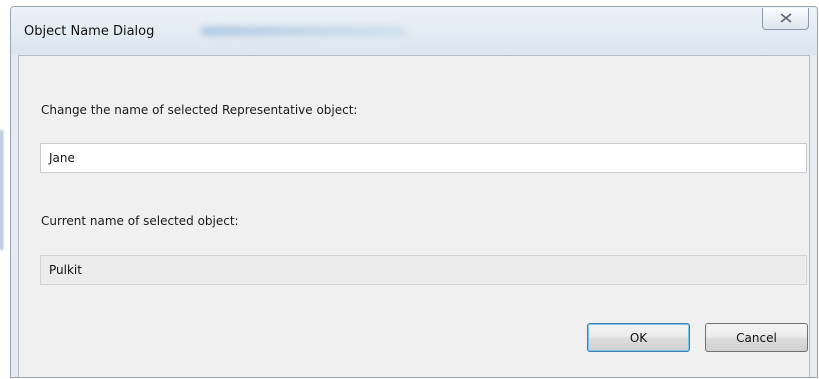 This screenshot has height=379, width=819. What do you see at coordinates (304, 31) in the screenshot?
I see `blurred-background-text` at bounding box center [304, 31].